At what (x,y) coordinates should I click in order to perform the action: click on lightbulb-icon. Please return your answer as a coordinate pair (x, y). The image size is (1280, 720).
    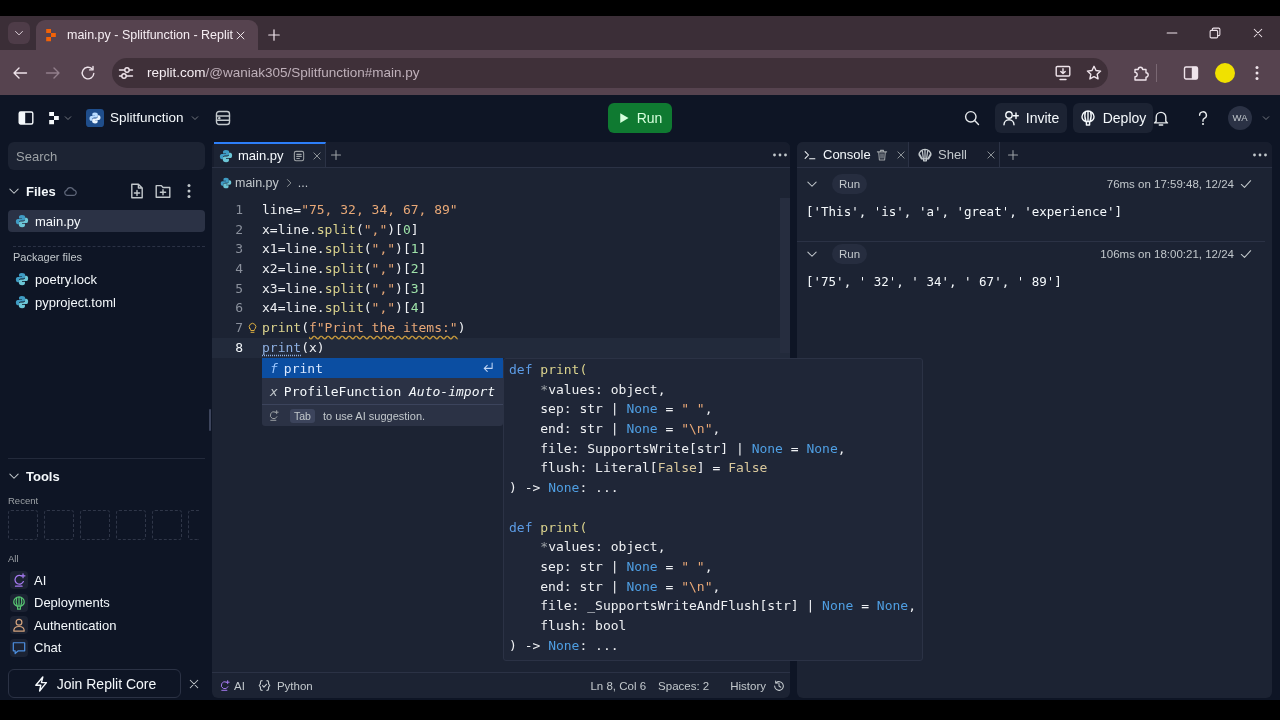
    Looking at the image, I should click on (252, 328).